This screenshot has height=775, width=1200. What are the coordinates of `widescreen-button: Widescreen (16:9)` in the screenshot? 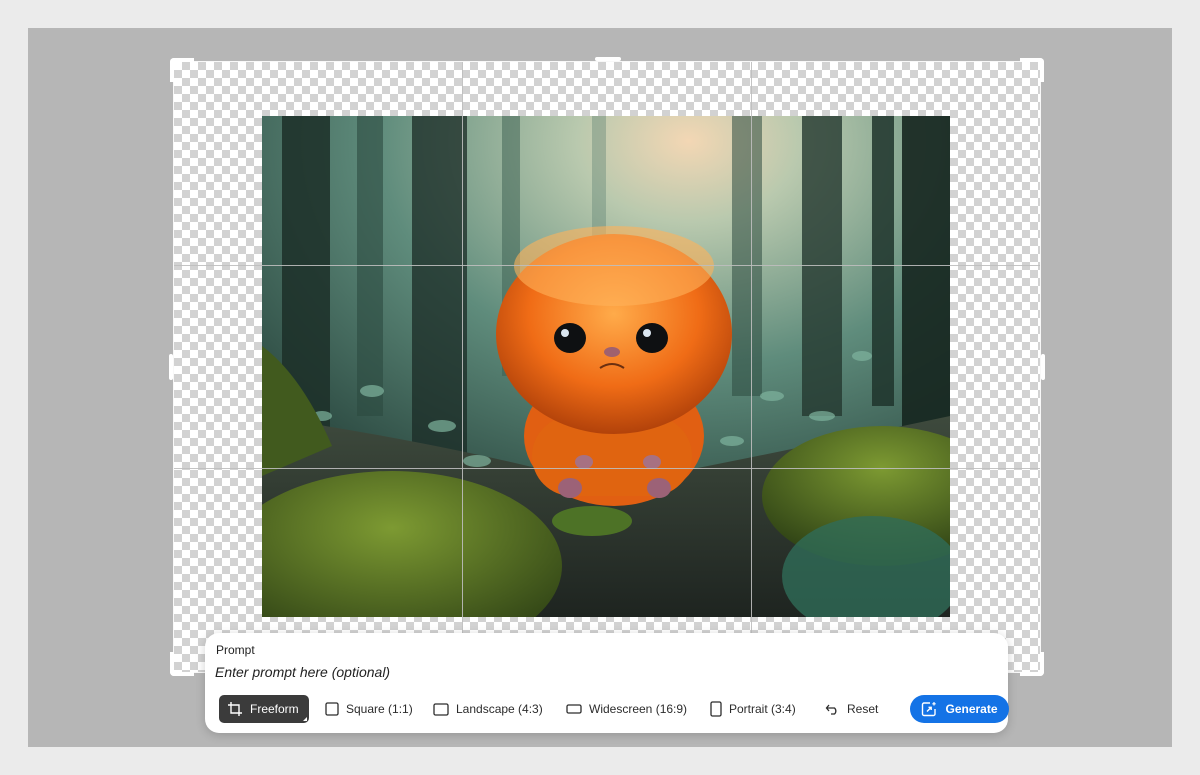 It's located at (626, 709).